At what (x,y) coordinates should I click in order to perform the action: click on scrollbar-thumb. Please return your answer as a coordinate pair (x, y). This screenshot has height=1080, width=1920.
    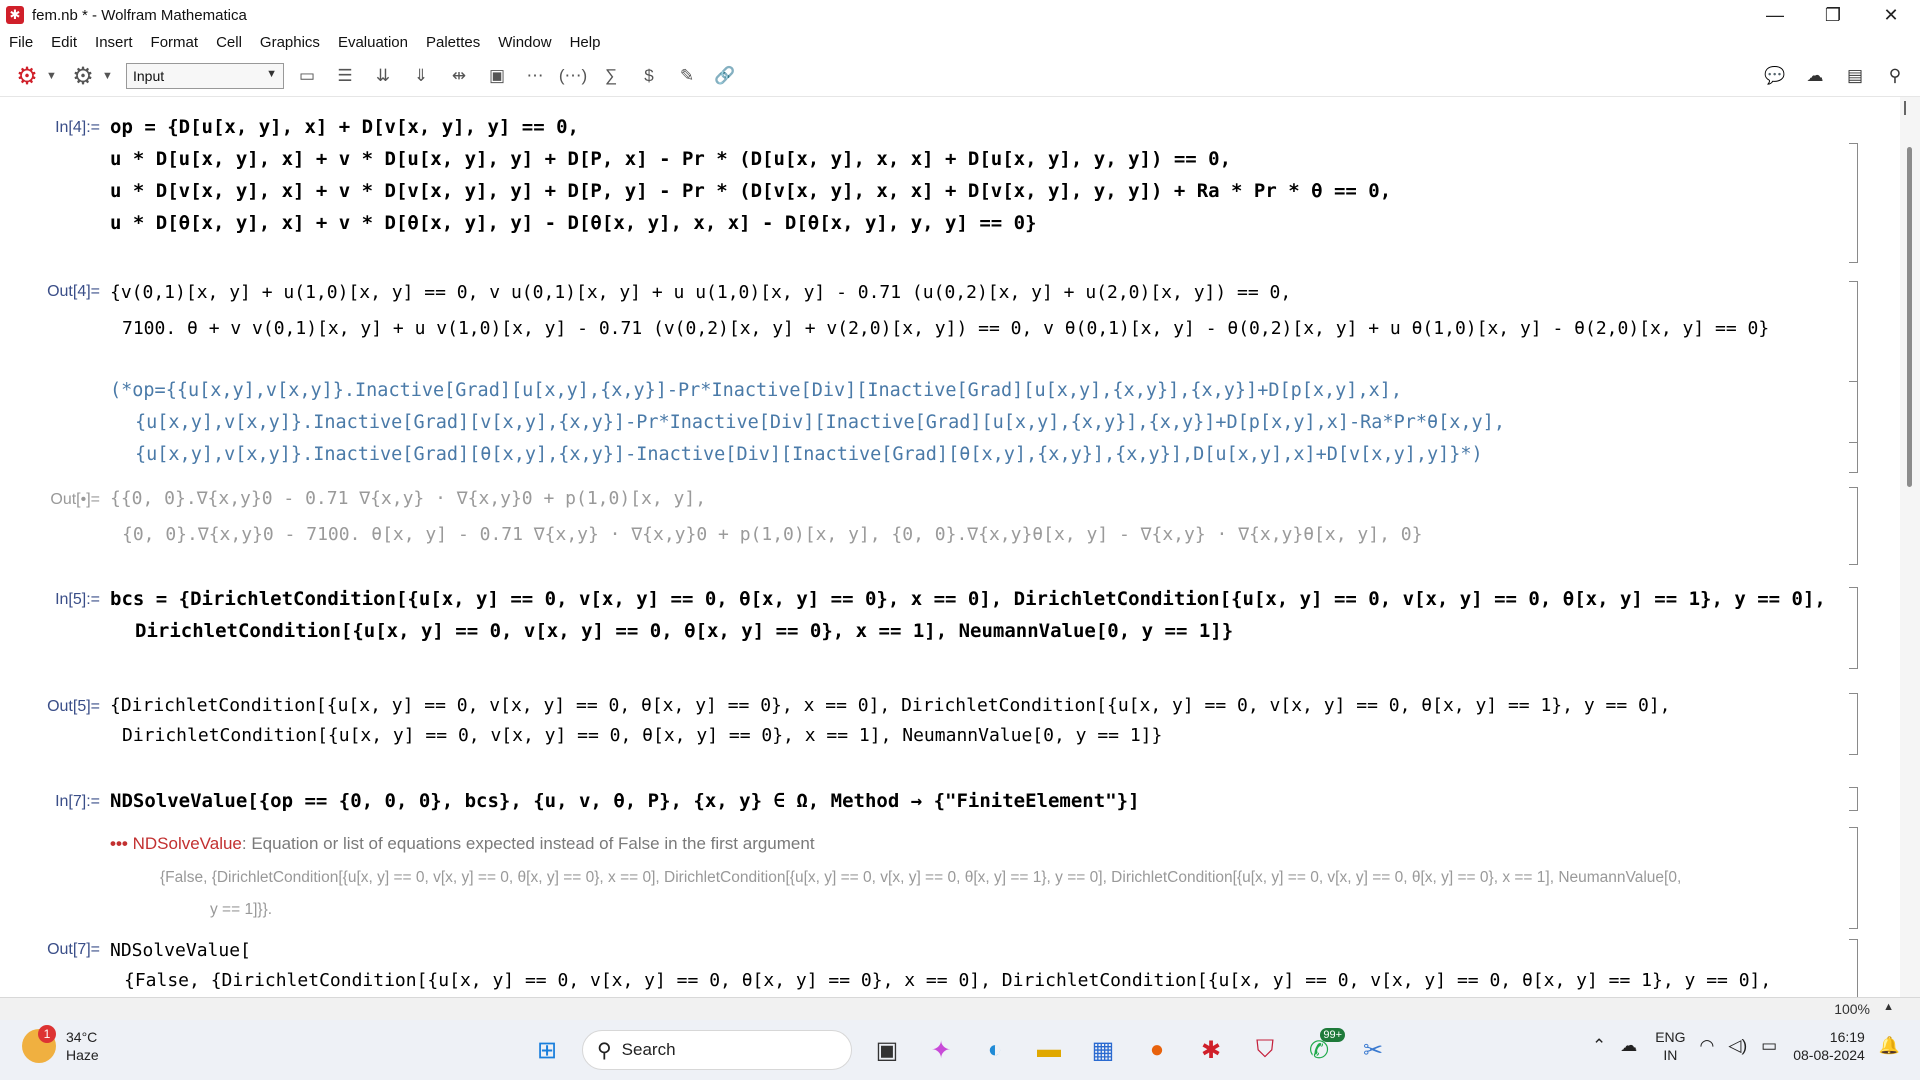
    Looking at the image, I should click on (1909, 317).